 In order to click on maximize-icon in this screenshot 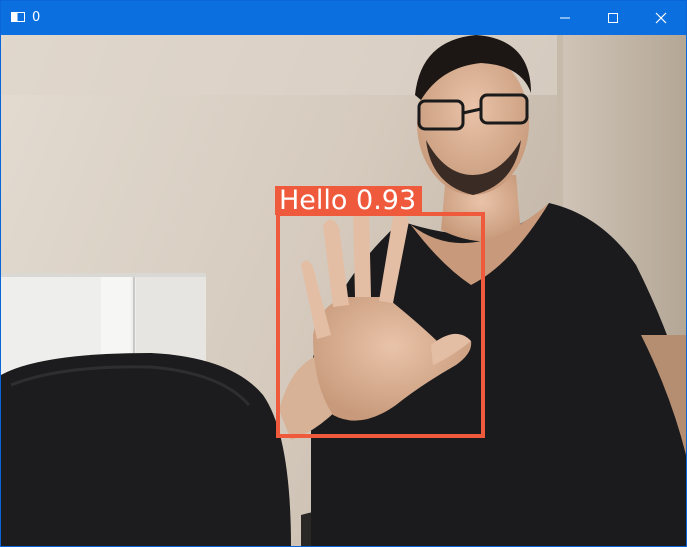, I will do `click(613, 18)`.